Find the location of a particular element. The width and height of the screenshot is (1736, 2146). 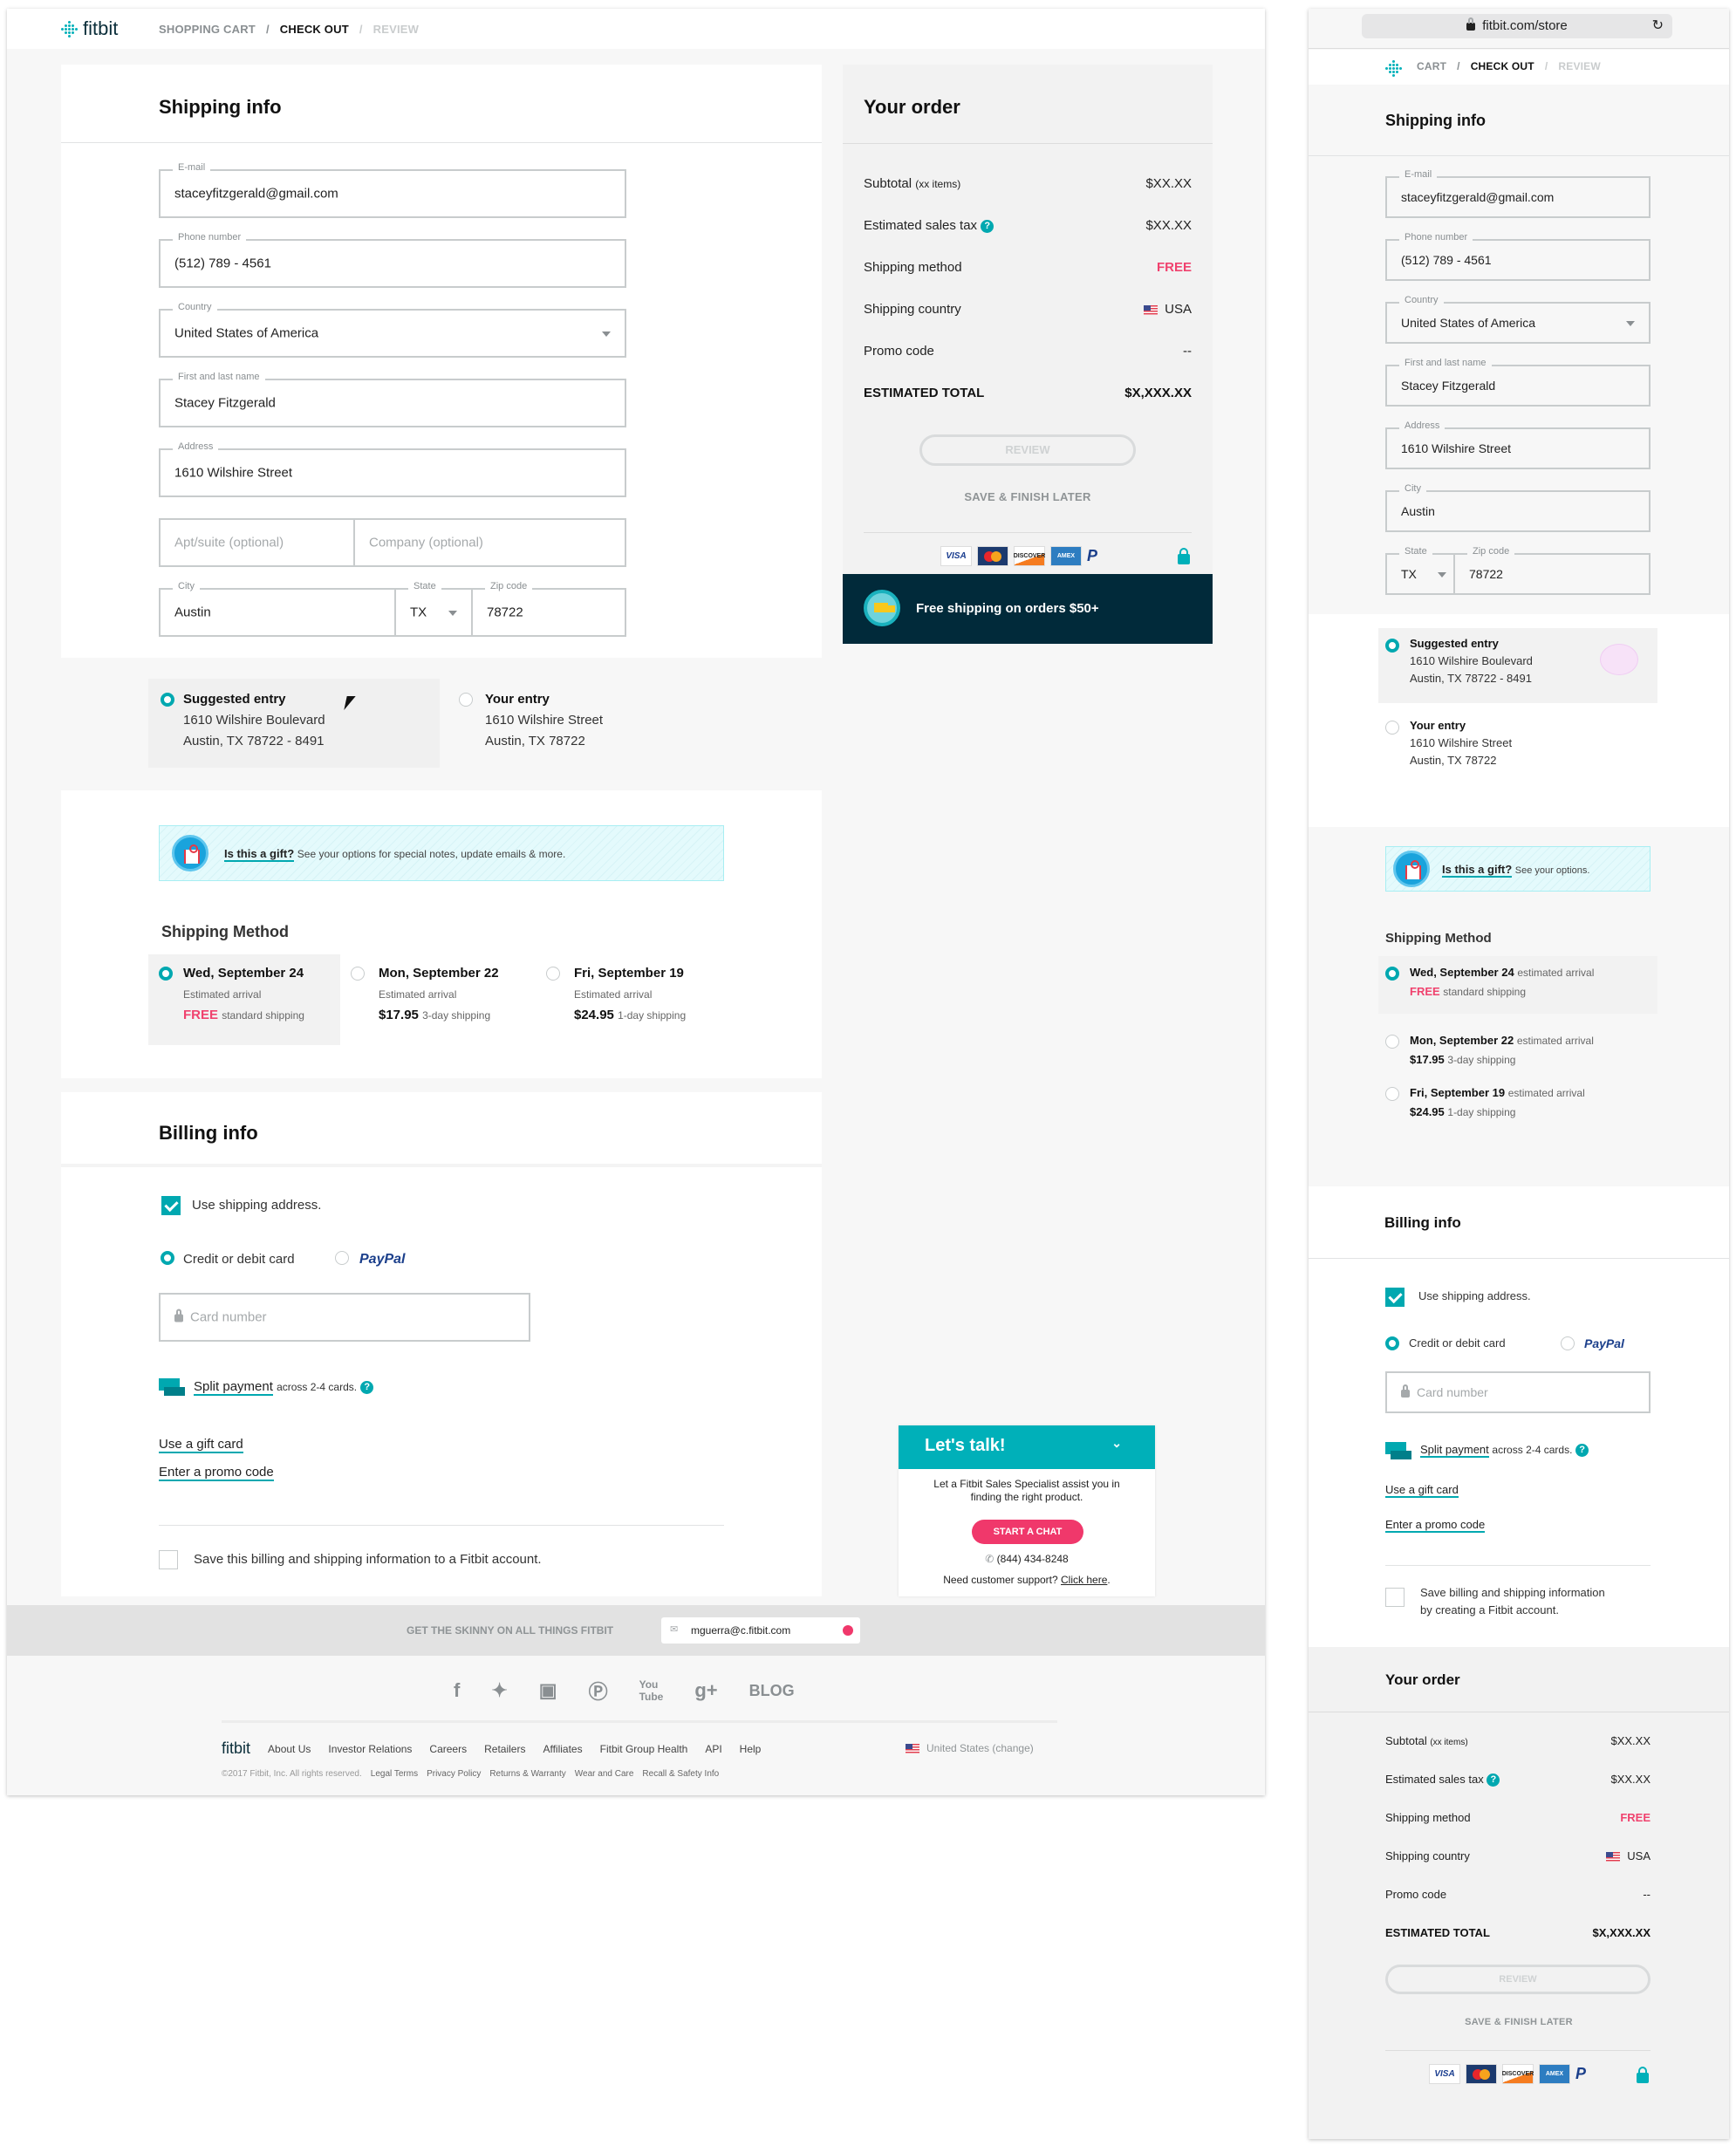

support-link: Click here is located at coordinates (1084, 1580).